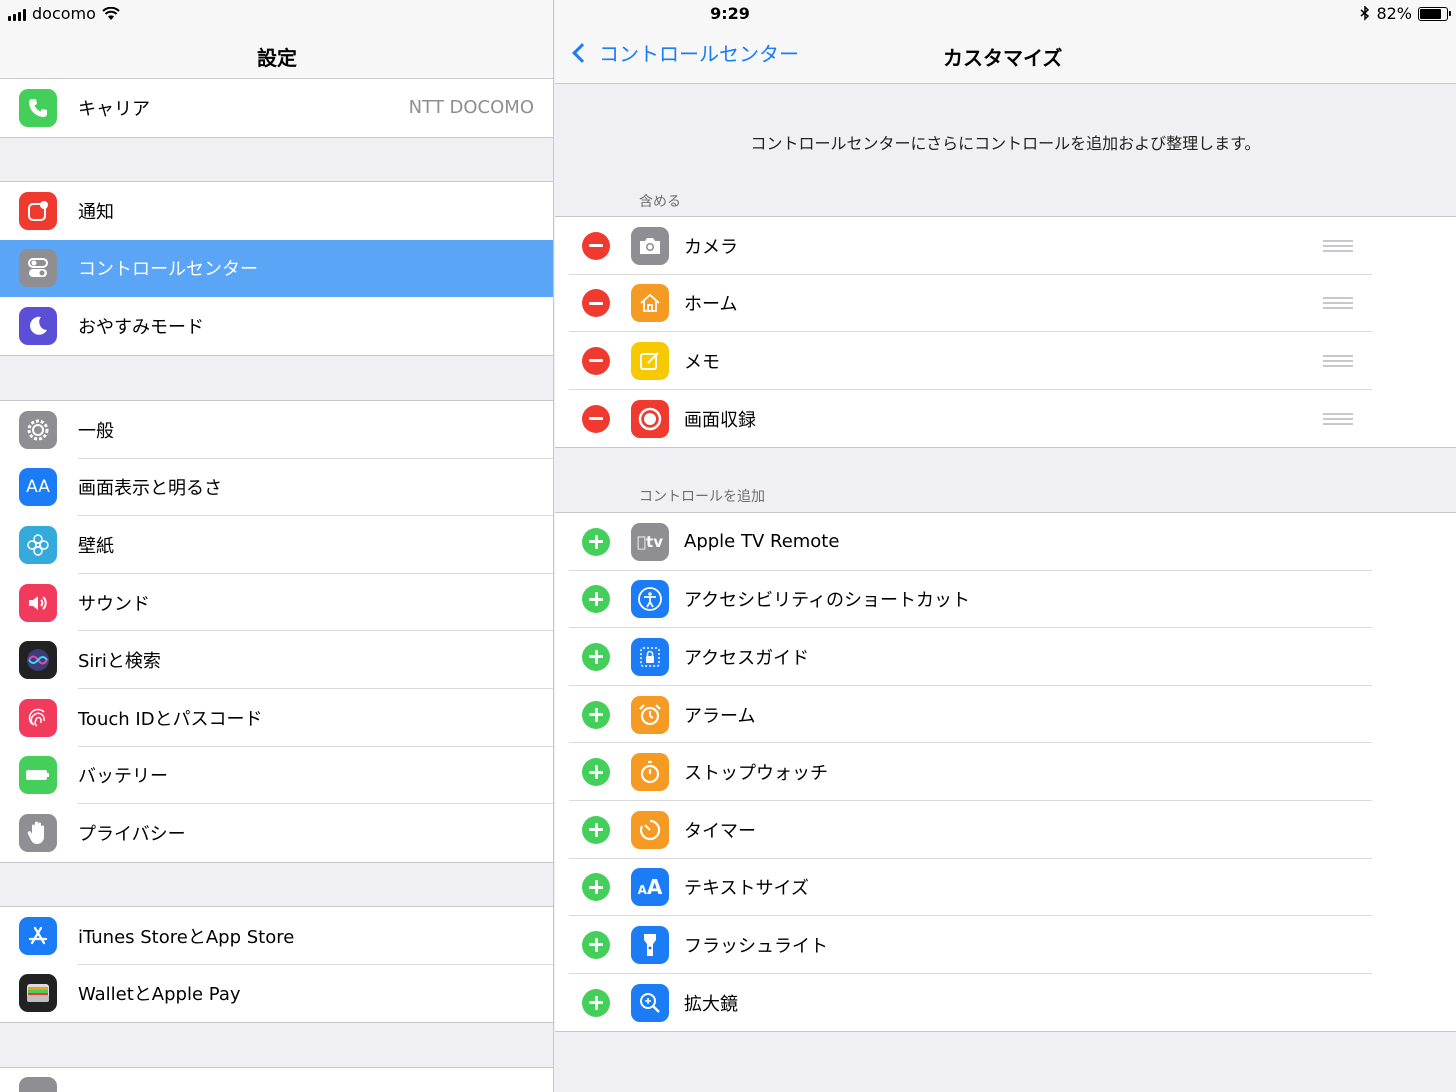 The image size is (1456, 1092). Describe the element at coordinates (1005, 830) in the screenshot. I see `available-control-row: タイマー` at that location.